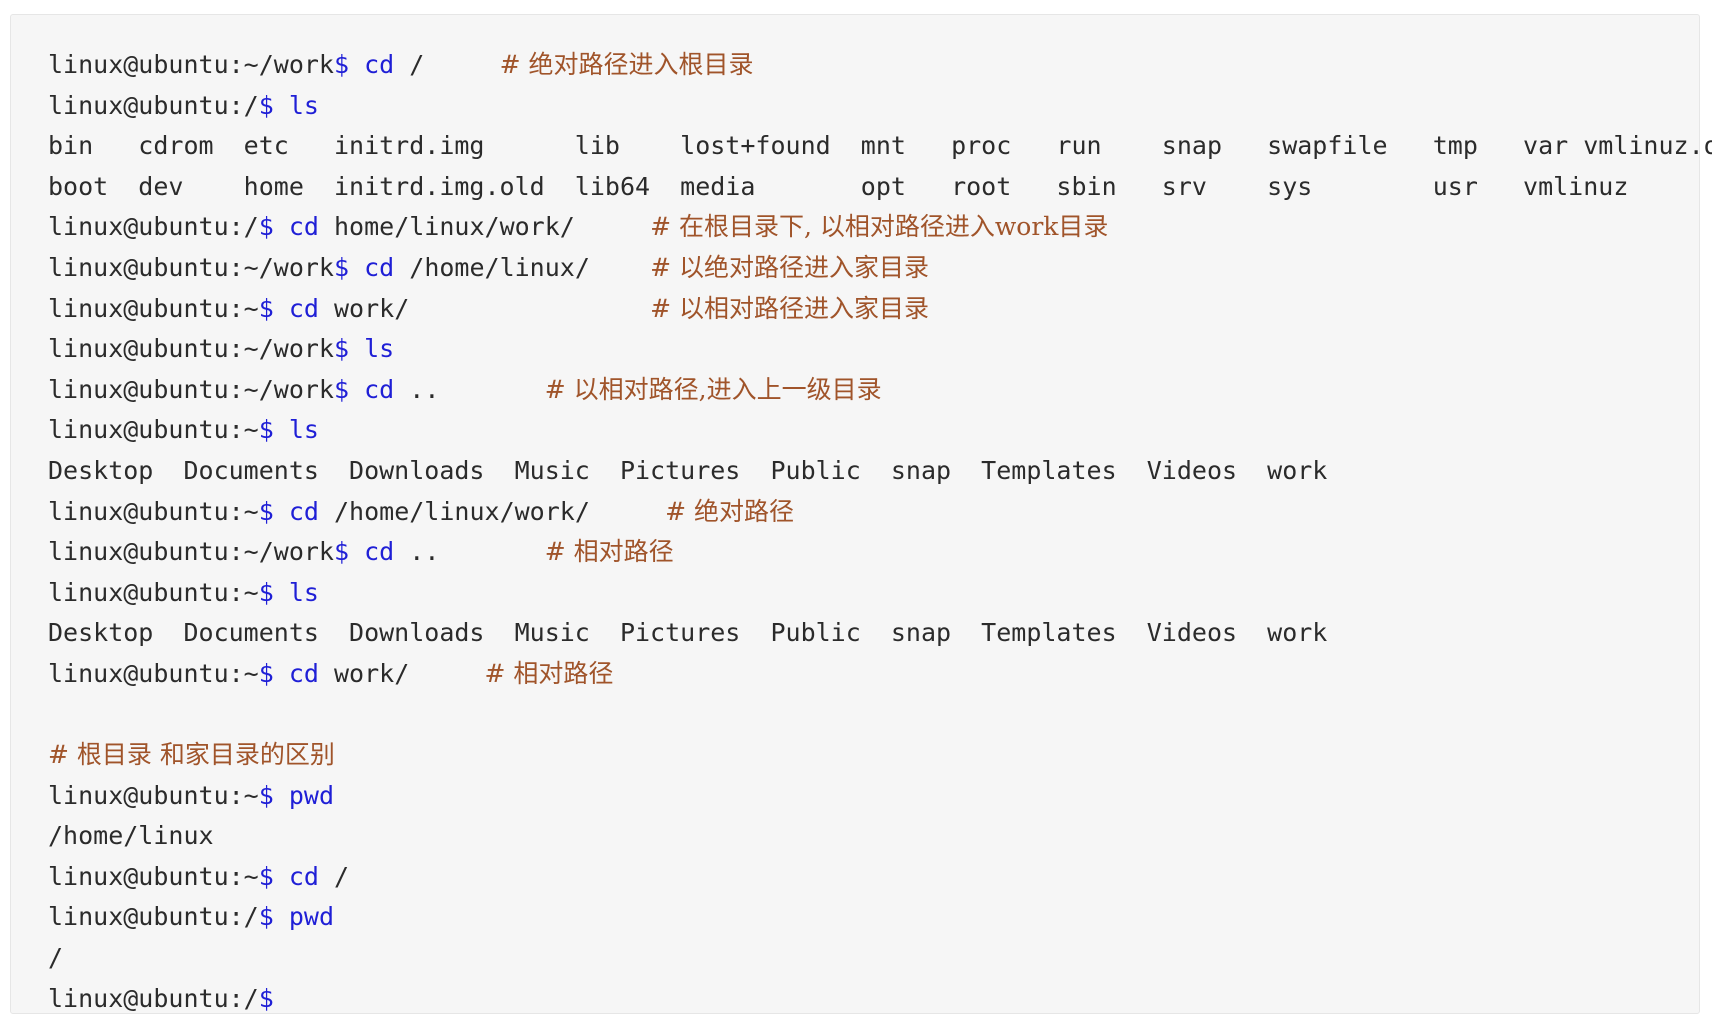 The width and height of the screenshot is (1712, 1023). I want to click on command-argument: home/linux/work/, so click(446, 227).